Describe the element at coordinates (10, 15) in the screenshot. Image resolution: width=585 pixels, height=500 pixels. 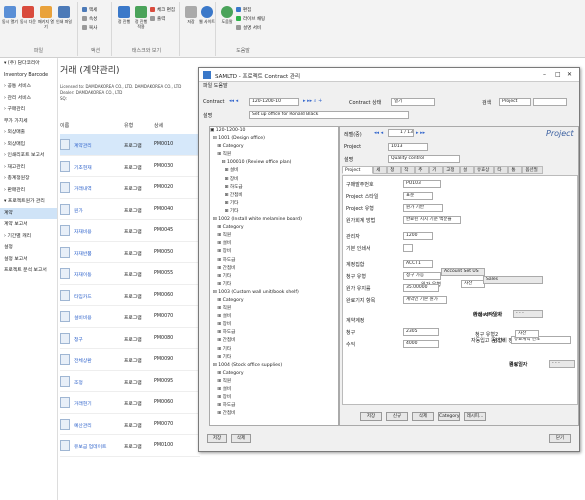
I see `open-all-button: 동시 열기` at that location.